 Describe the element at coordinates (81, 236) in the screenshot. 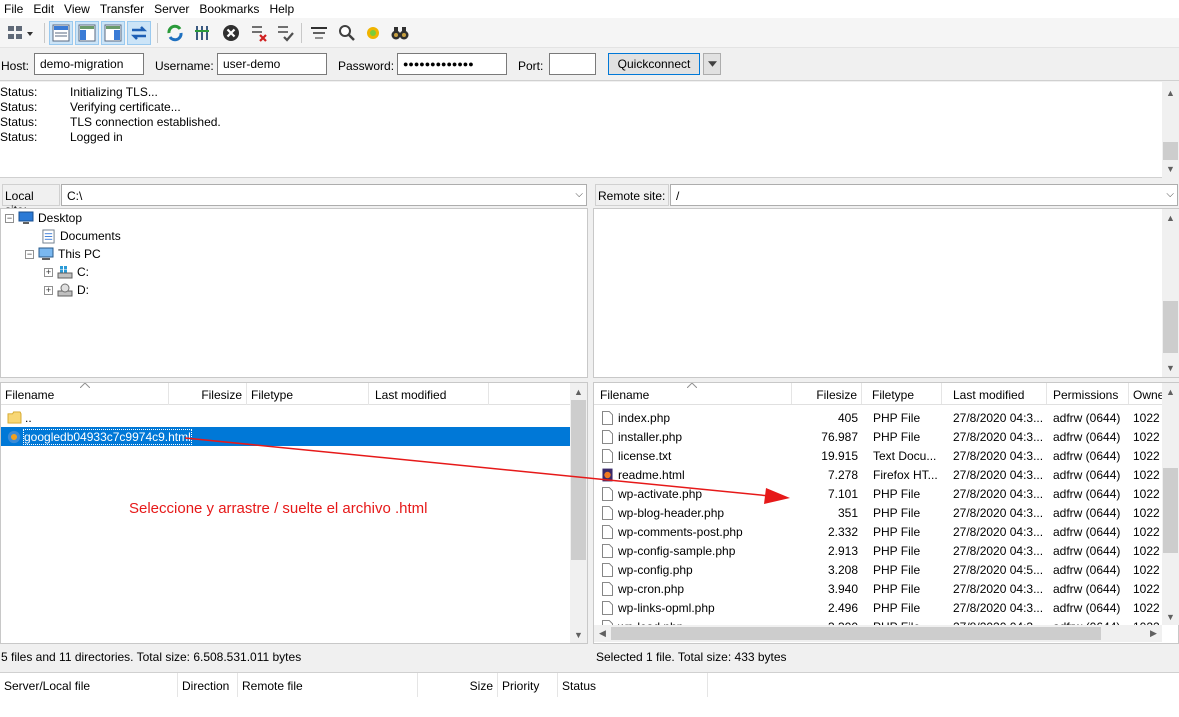

I see `tree-item-documents: Documents` at that location.